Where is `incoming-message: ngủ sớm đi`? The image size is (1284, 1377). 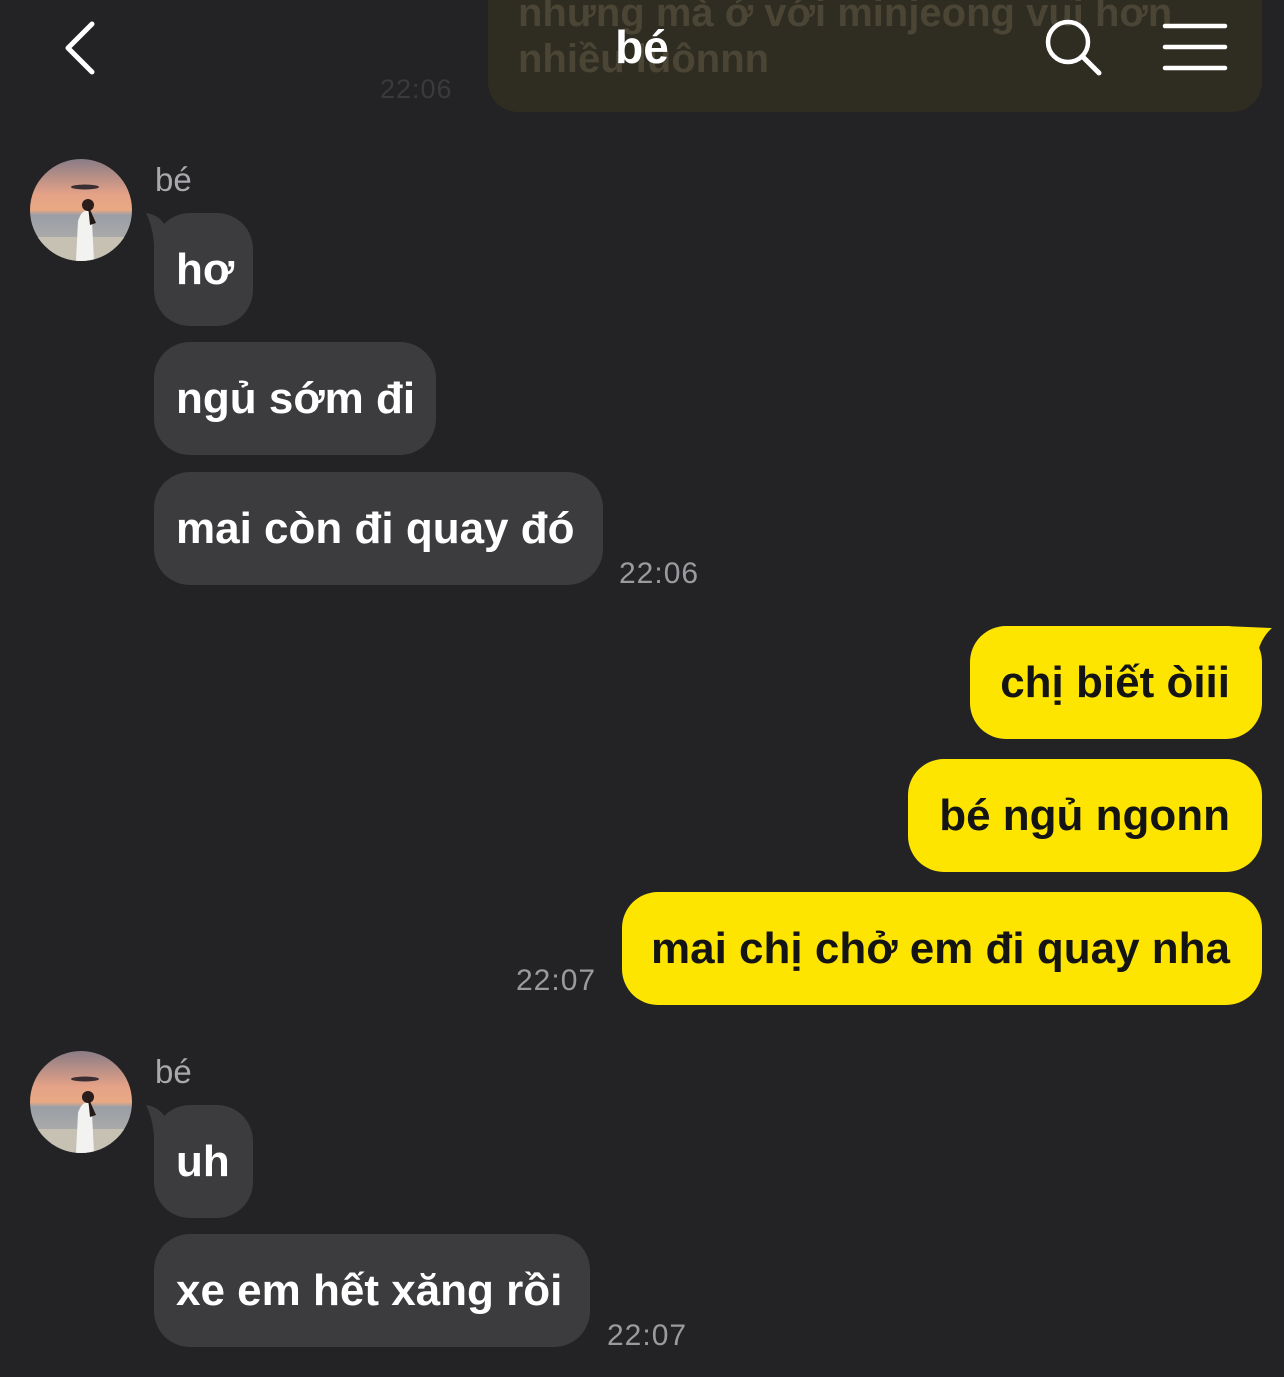 incoming-message: ngủ sớm đi is located at coordinates (295, 398).